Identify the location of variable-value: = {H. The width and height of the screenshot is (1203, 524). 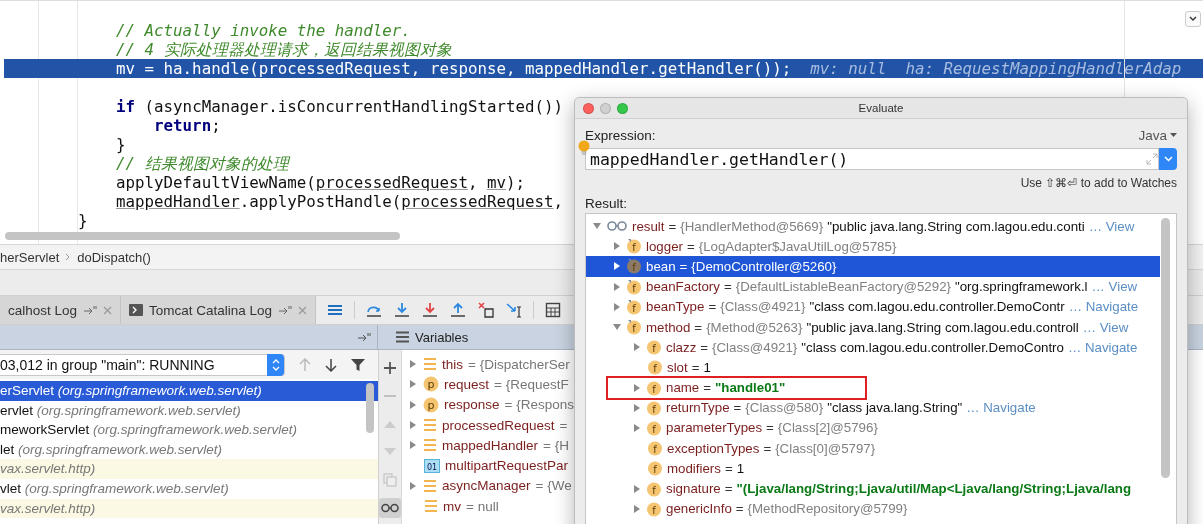
(556, 445).